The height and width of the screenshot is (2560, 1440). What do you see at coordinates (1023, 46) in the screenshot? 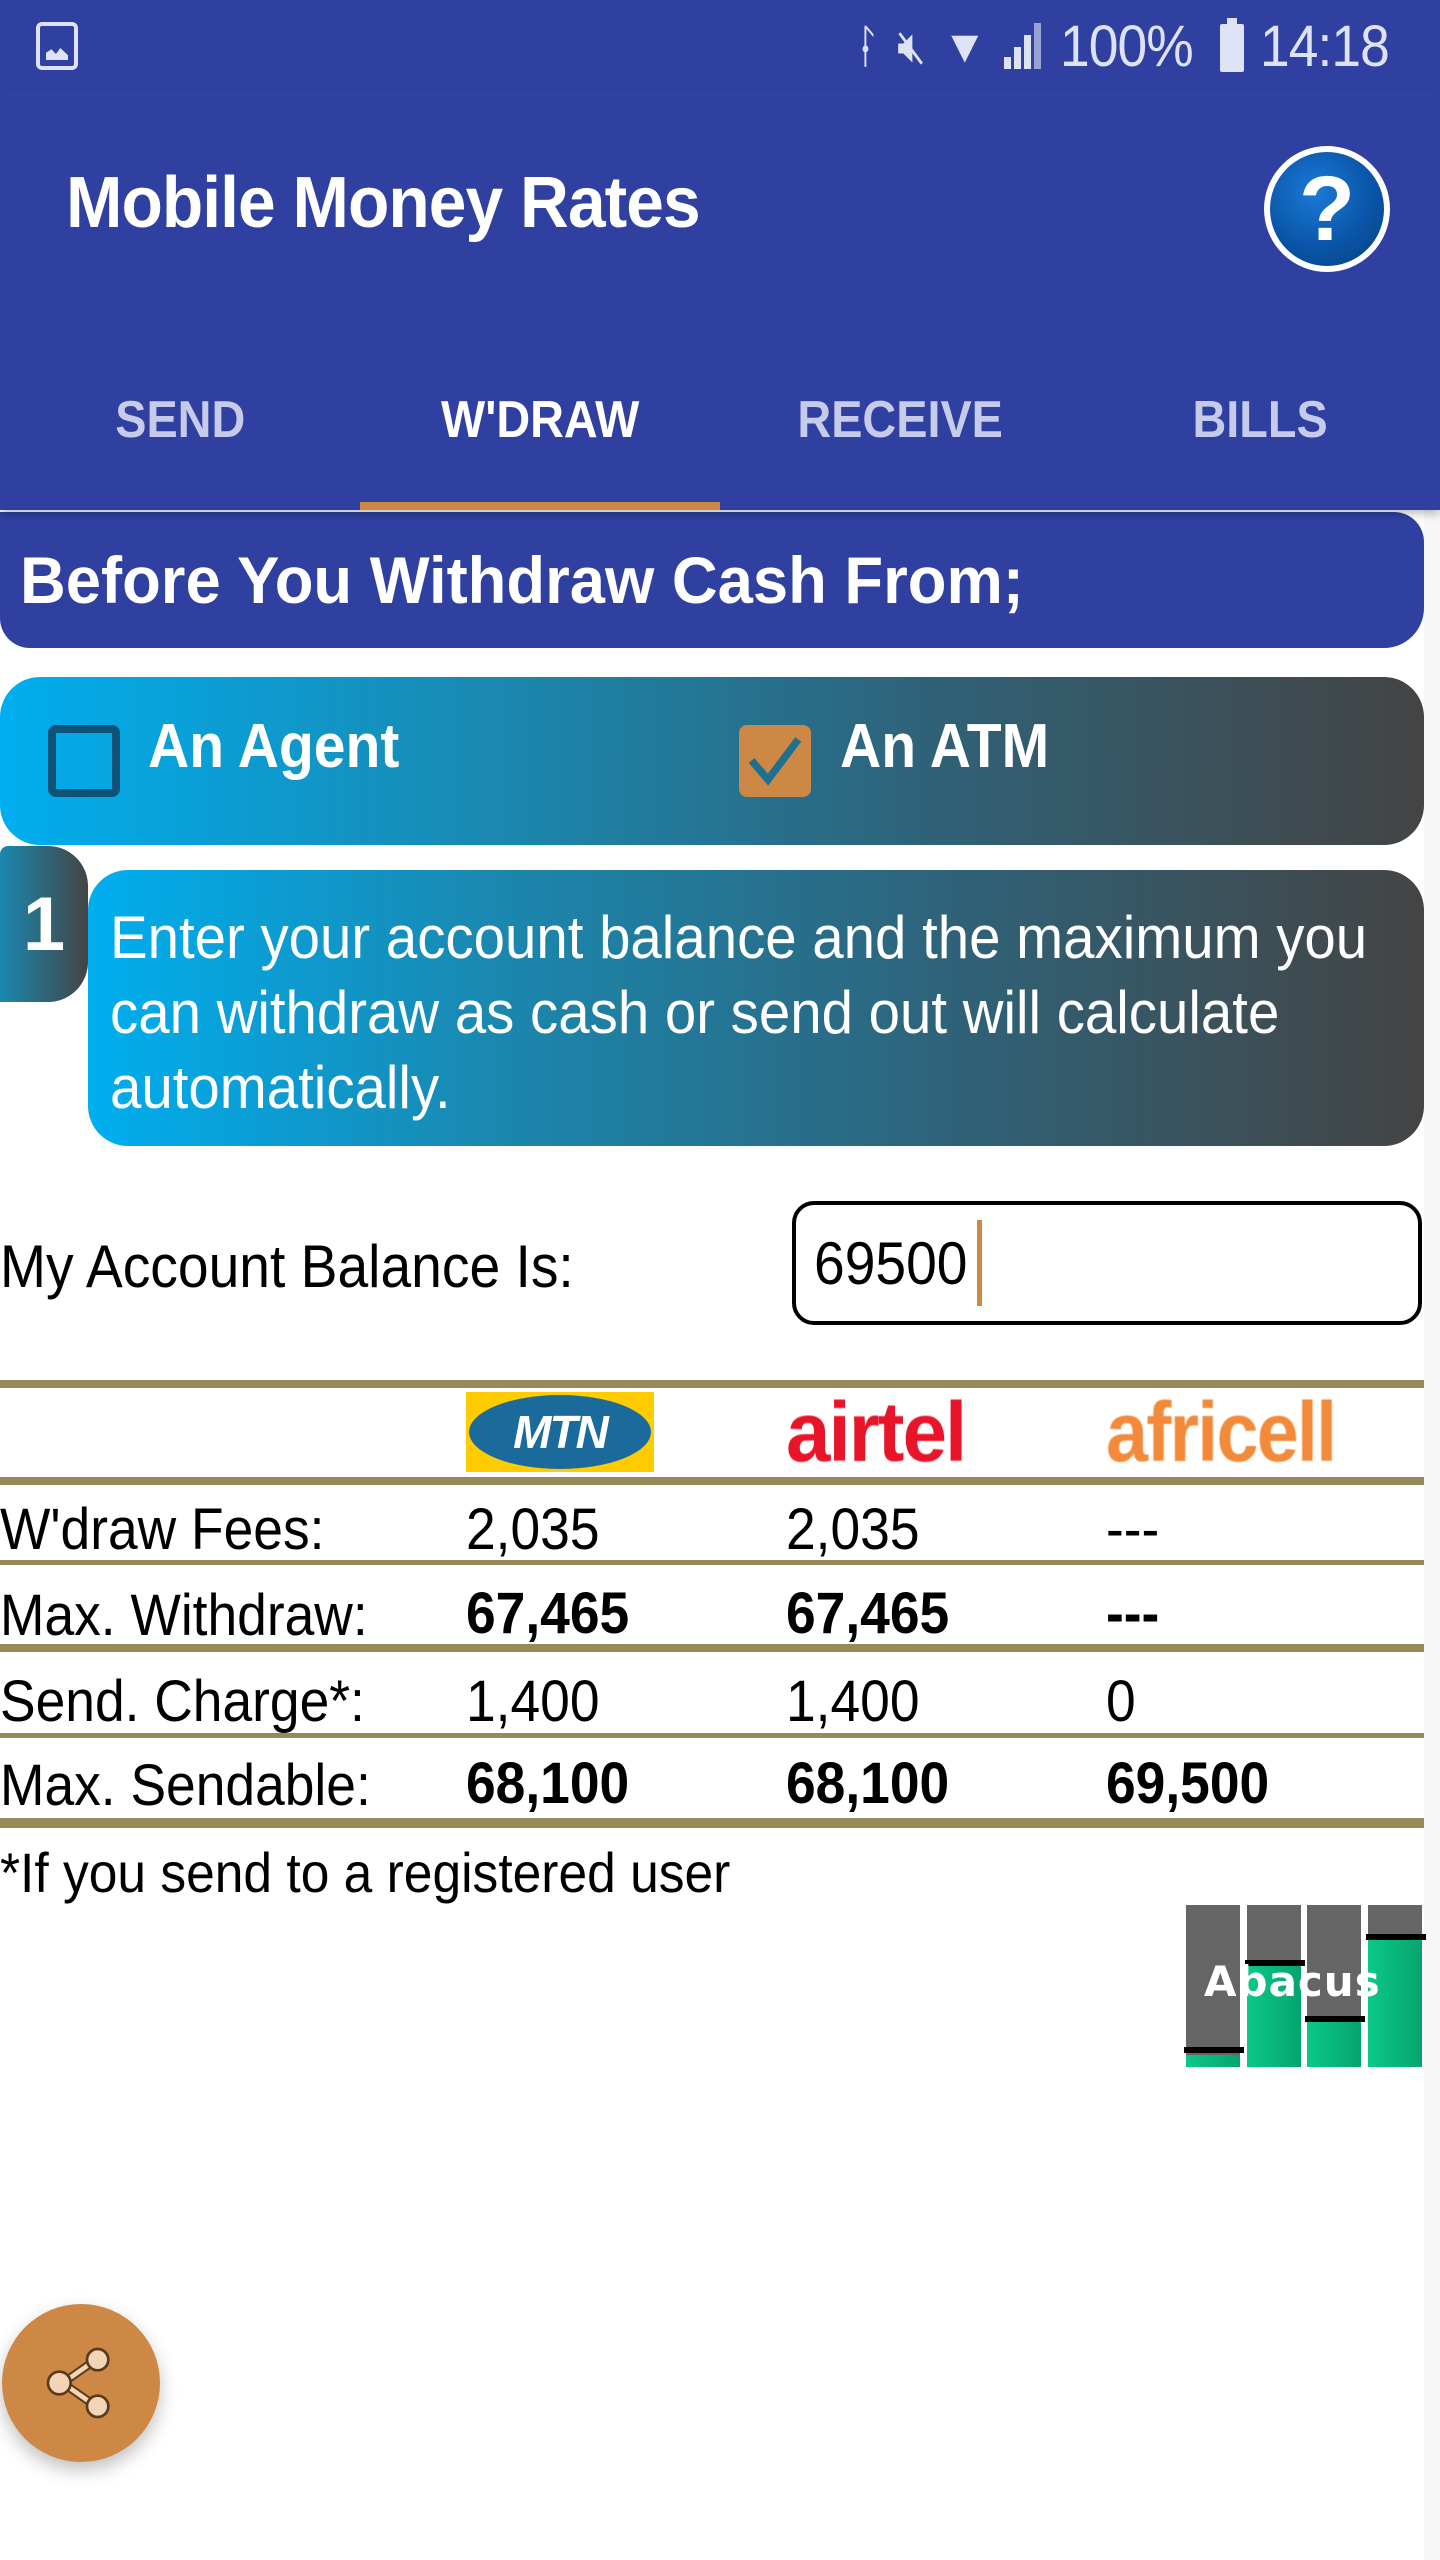
I see `signal-icon` at bounding box center [1023, 46].